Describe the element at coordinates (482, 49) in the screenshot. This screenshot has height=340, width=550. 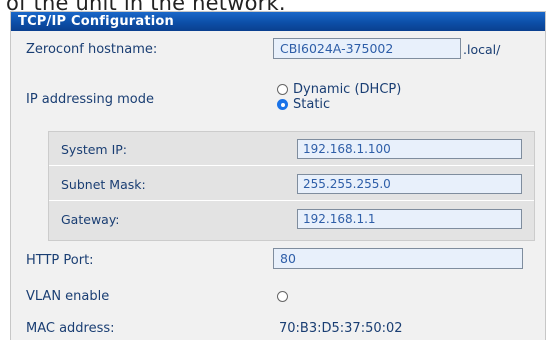
I see `hostname-suffix: .local/` at that location.